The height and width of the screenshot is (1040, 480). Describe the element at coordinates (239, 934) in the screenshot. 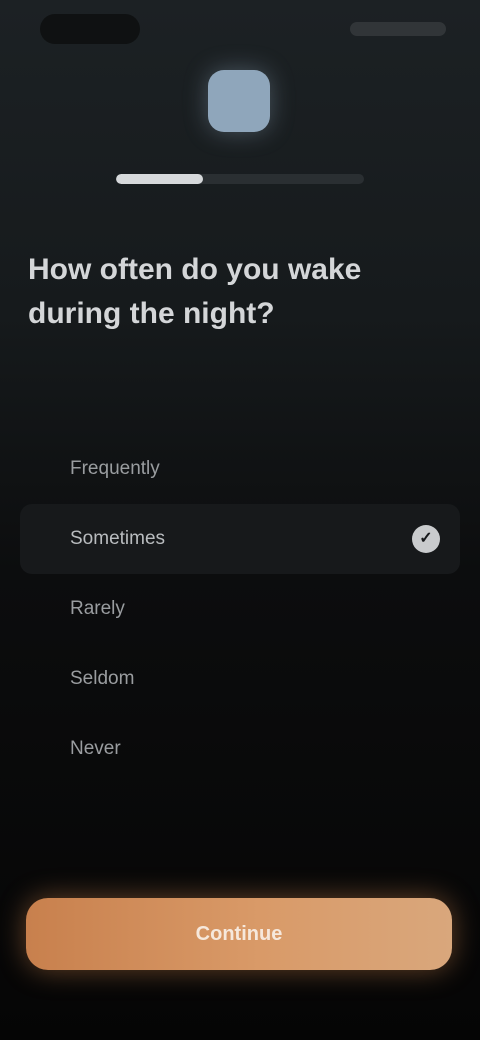

I see `continue-button: Continue` at that location.